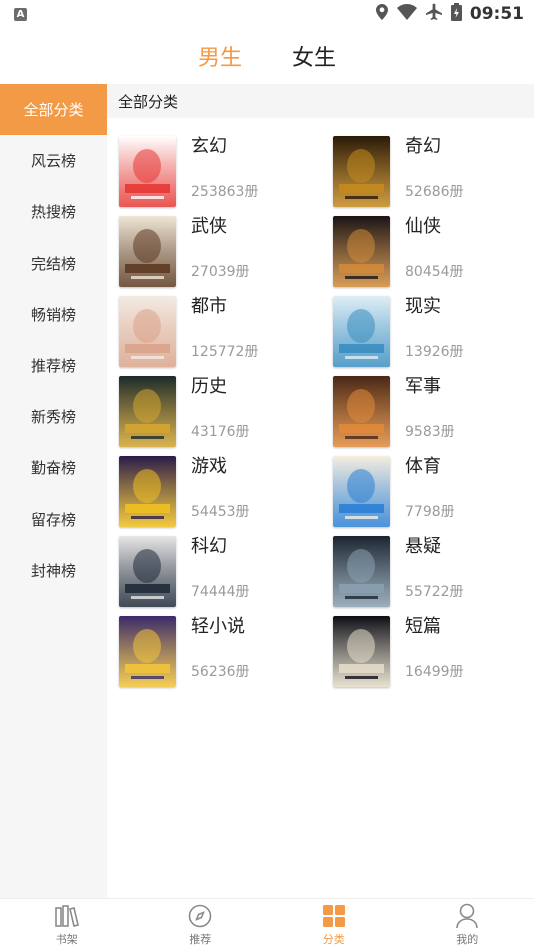 The image size is (534, 950). Describe the element at coordinates (225, 352) in the screenshot. I see `category-book-count: 125772册` at that location.